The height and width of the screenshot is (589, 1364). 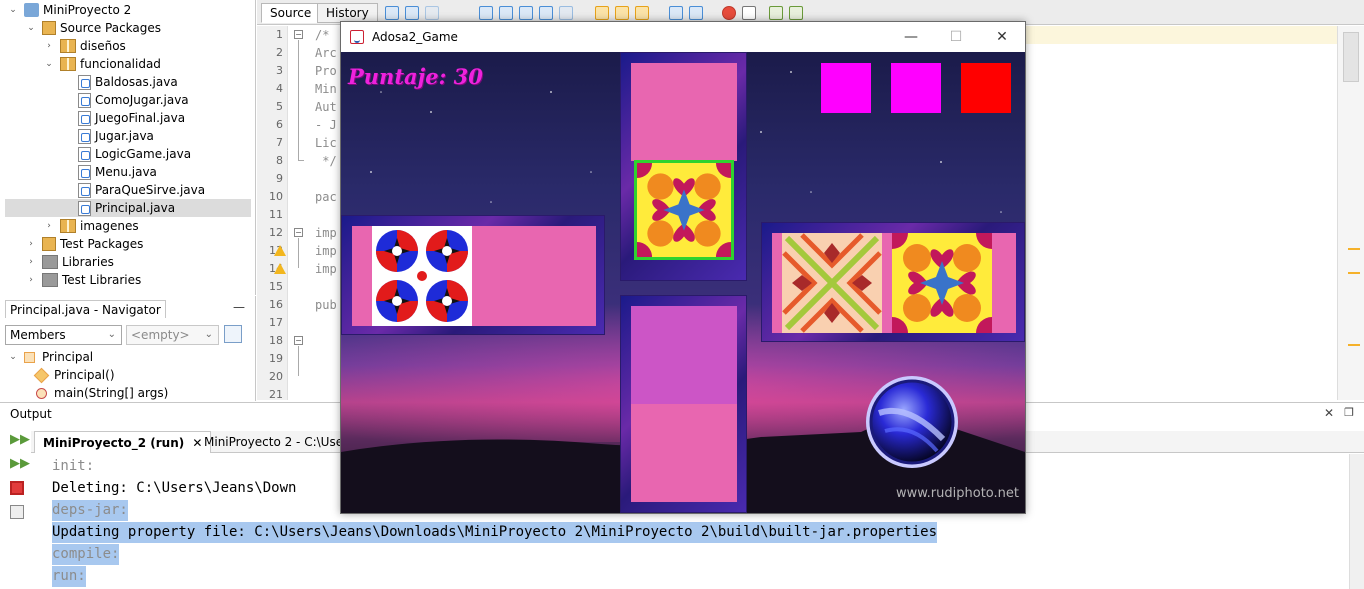 What do you see at coordinates (109, 226) in the screenshot?
I see `tree-item-label: imagenes` at bounding box center [109, 226].